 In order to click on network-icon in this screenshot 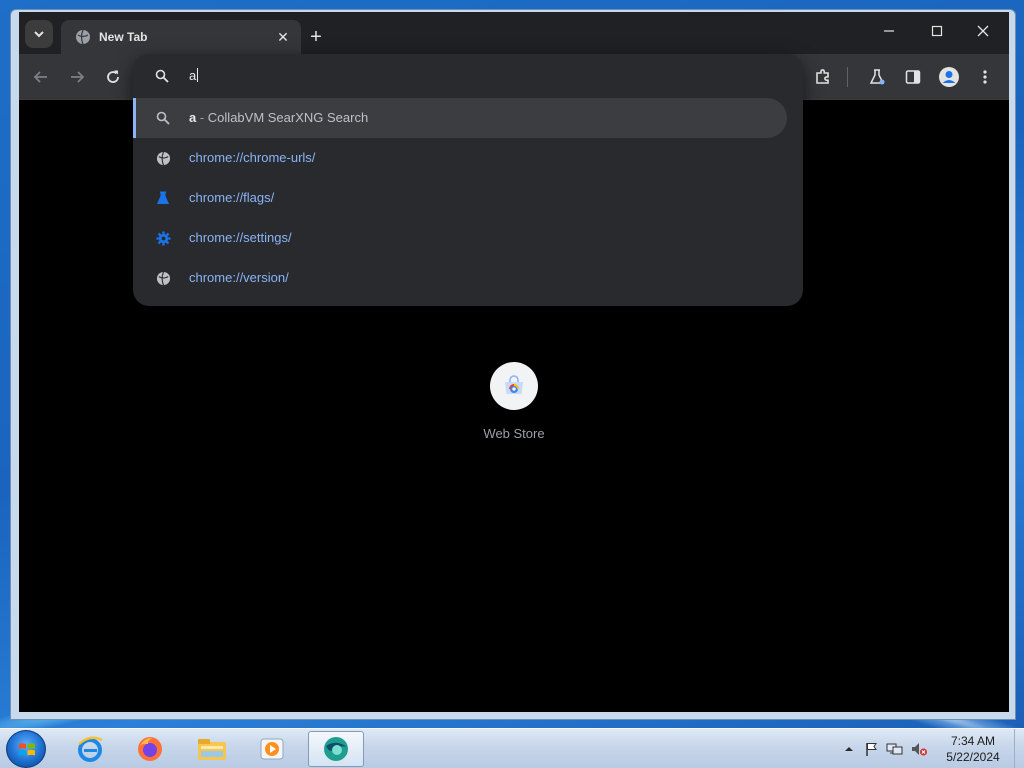, I will do `click(895, 749)`.